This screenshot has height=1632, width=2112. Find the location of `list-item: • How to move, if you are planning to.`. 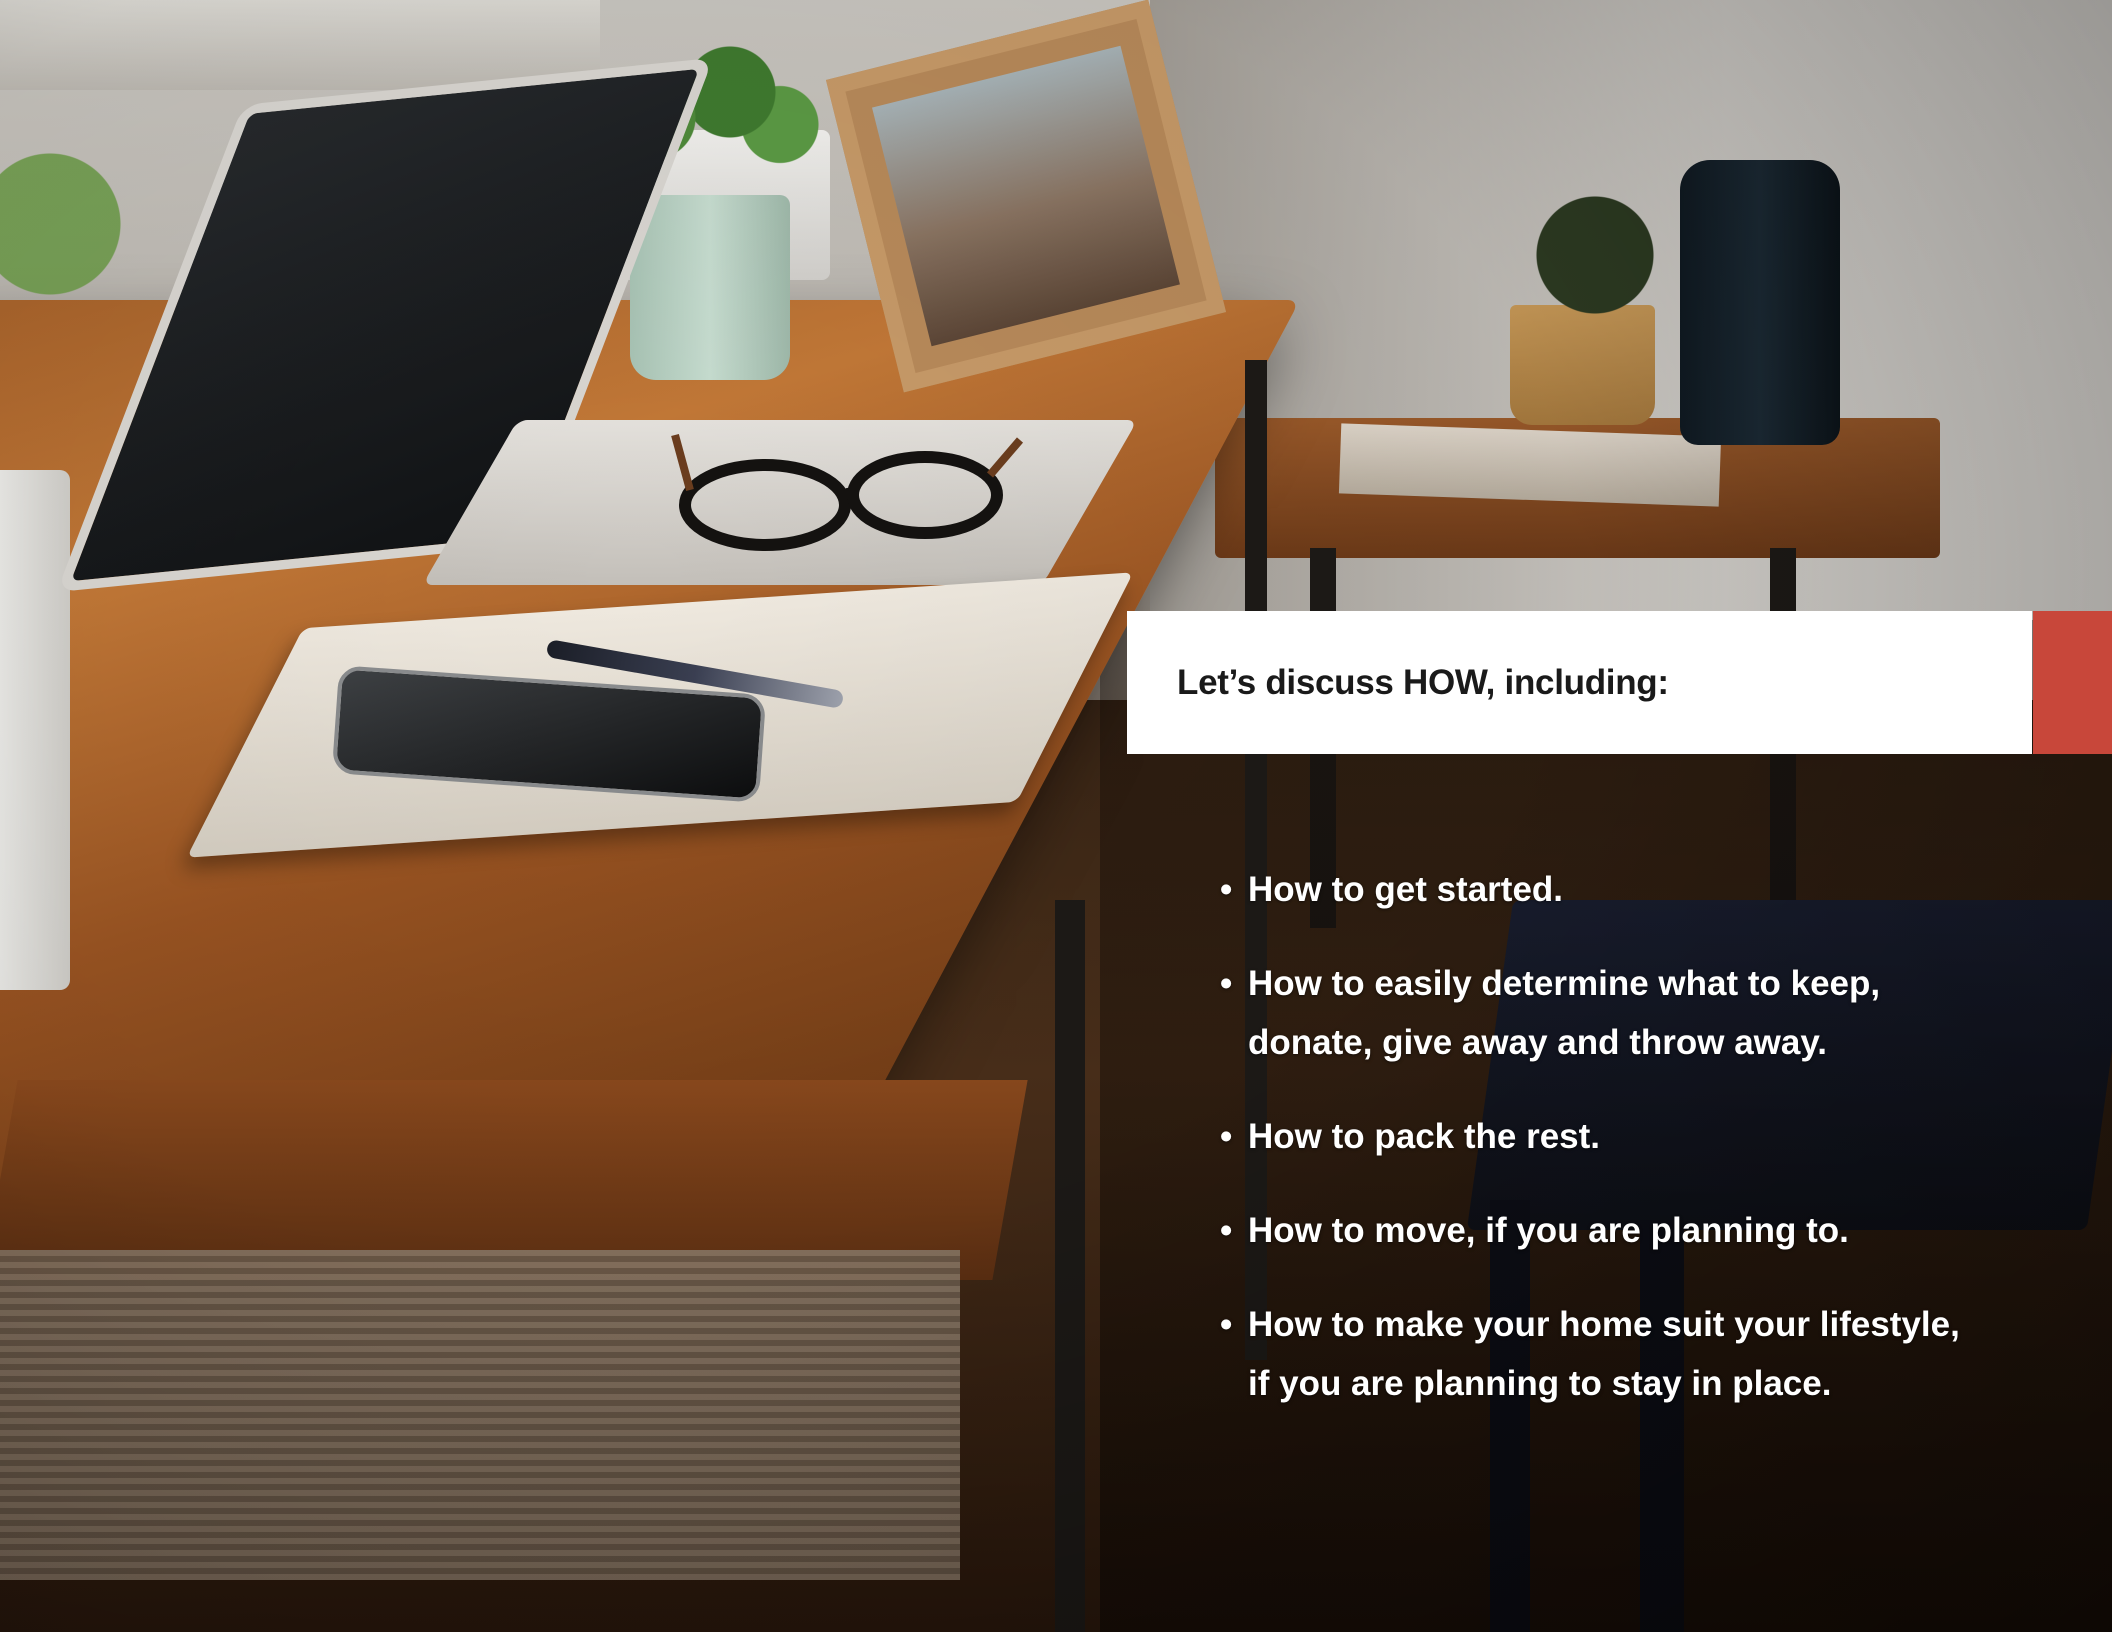

list-item: • How to move, if you are planning to. is located at coordinates (1620, 1230).